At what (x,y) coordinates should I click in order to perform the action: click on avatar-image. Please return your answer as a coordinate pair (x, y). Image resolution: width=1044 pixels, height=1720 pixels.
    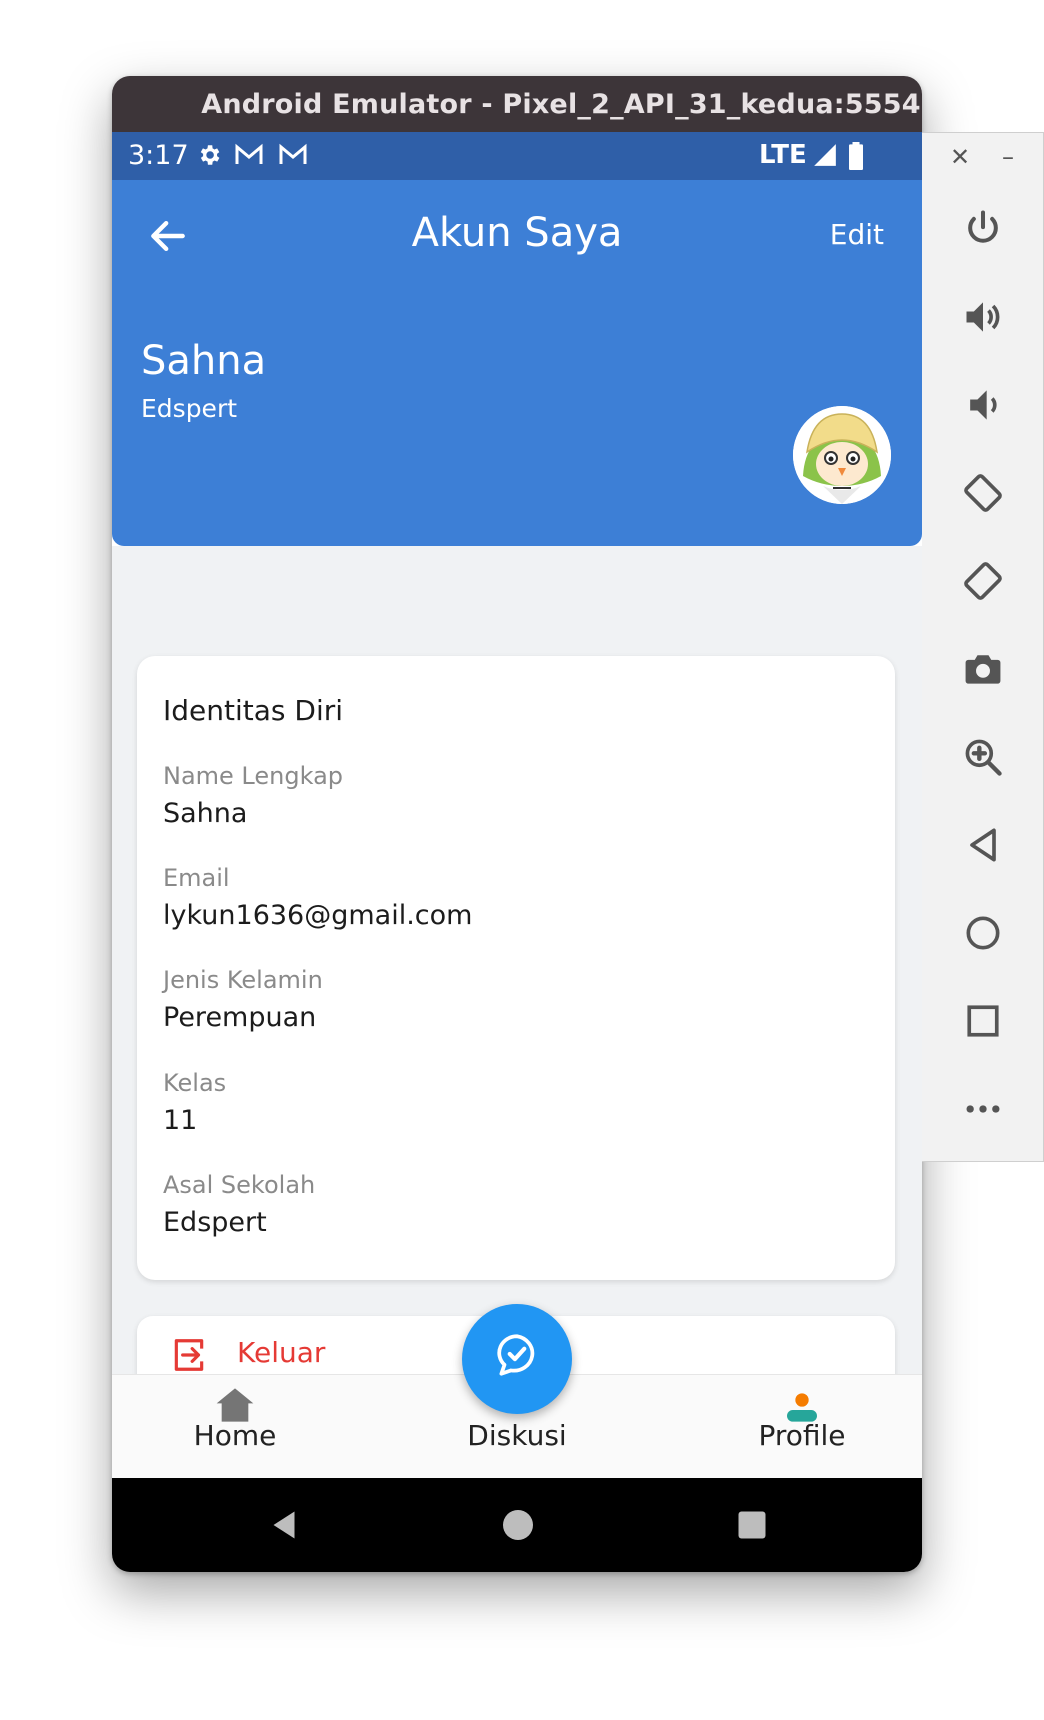
    Looking at the image, I should click on (842, 455).